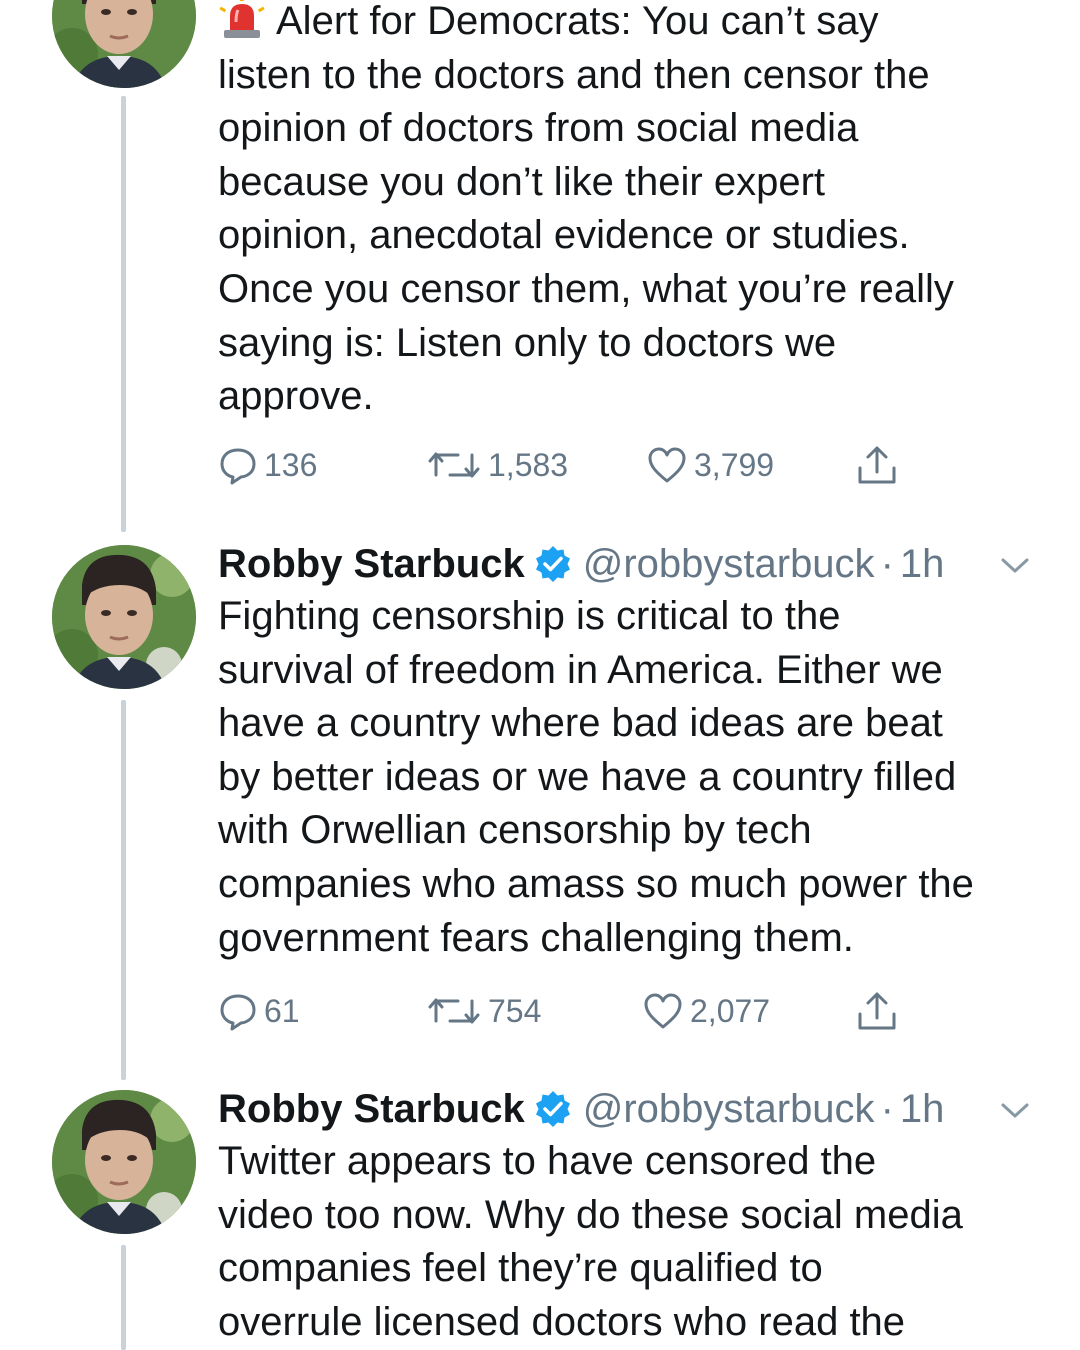 The height and width of the screenshot is (1350, 1080). Describe the element at coordinates (242, 21) in the screenshot. I see `police-light-emoji` at that location.